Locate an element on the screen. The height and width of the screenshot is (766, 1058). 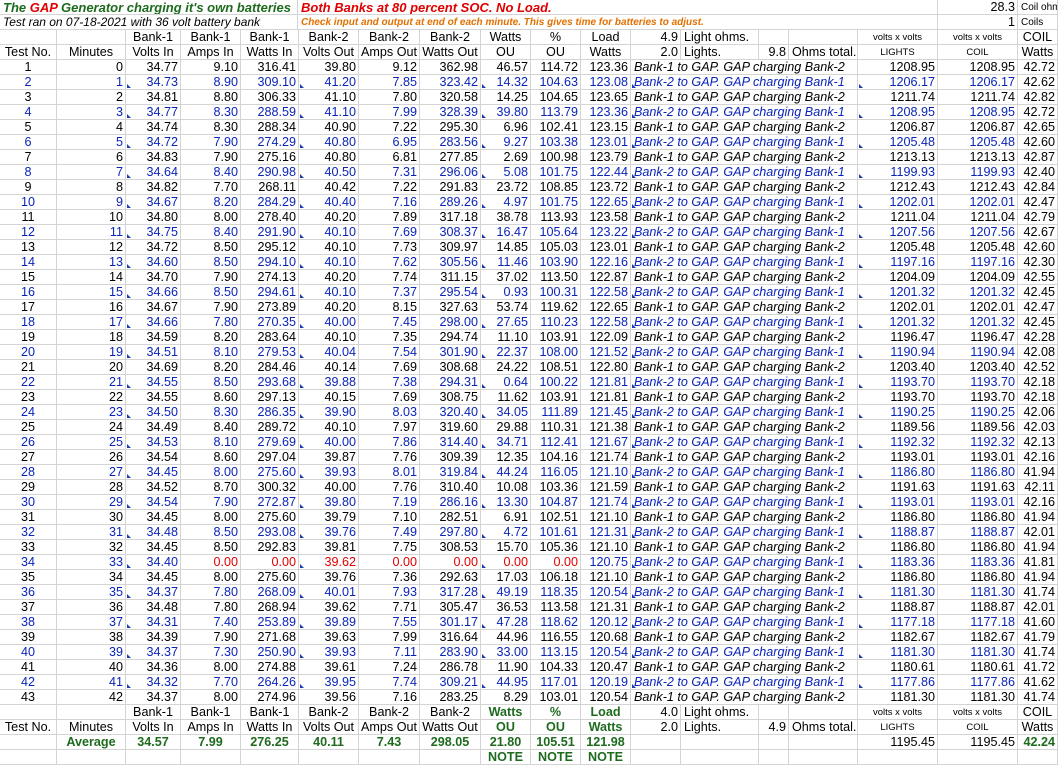
bank1-amps-in-cell: 8.40 is located at coordinates (211, 232).